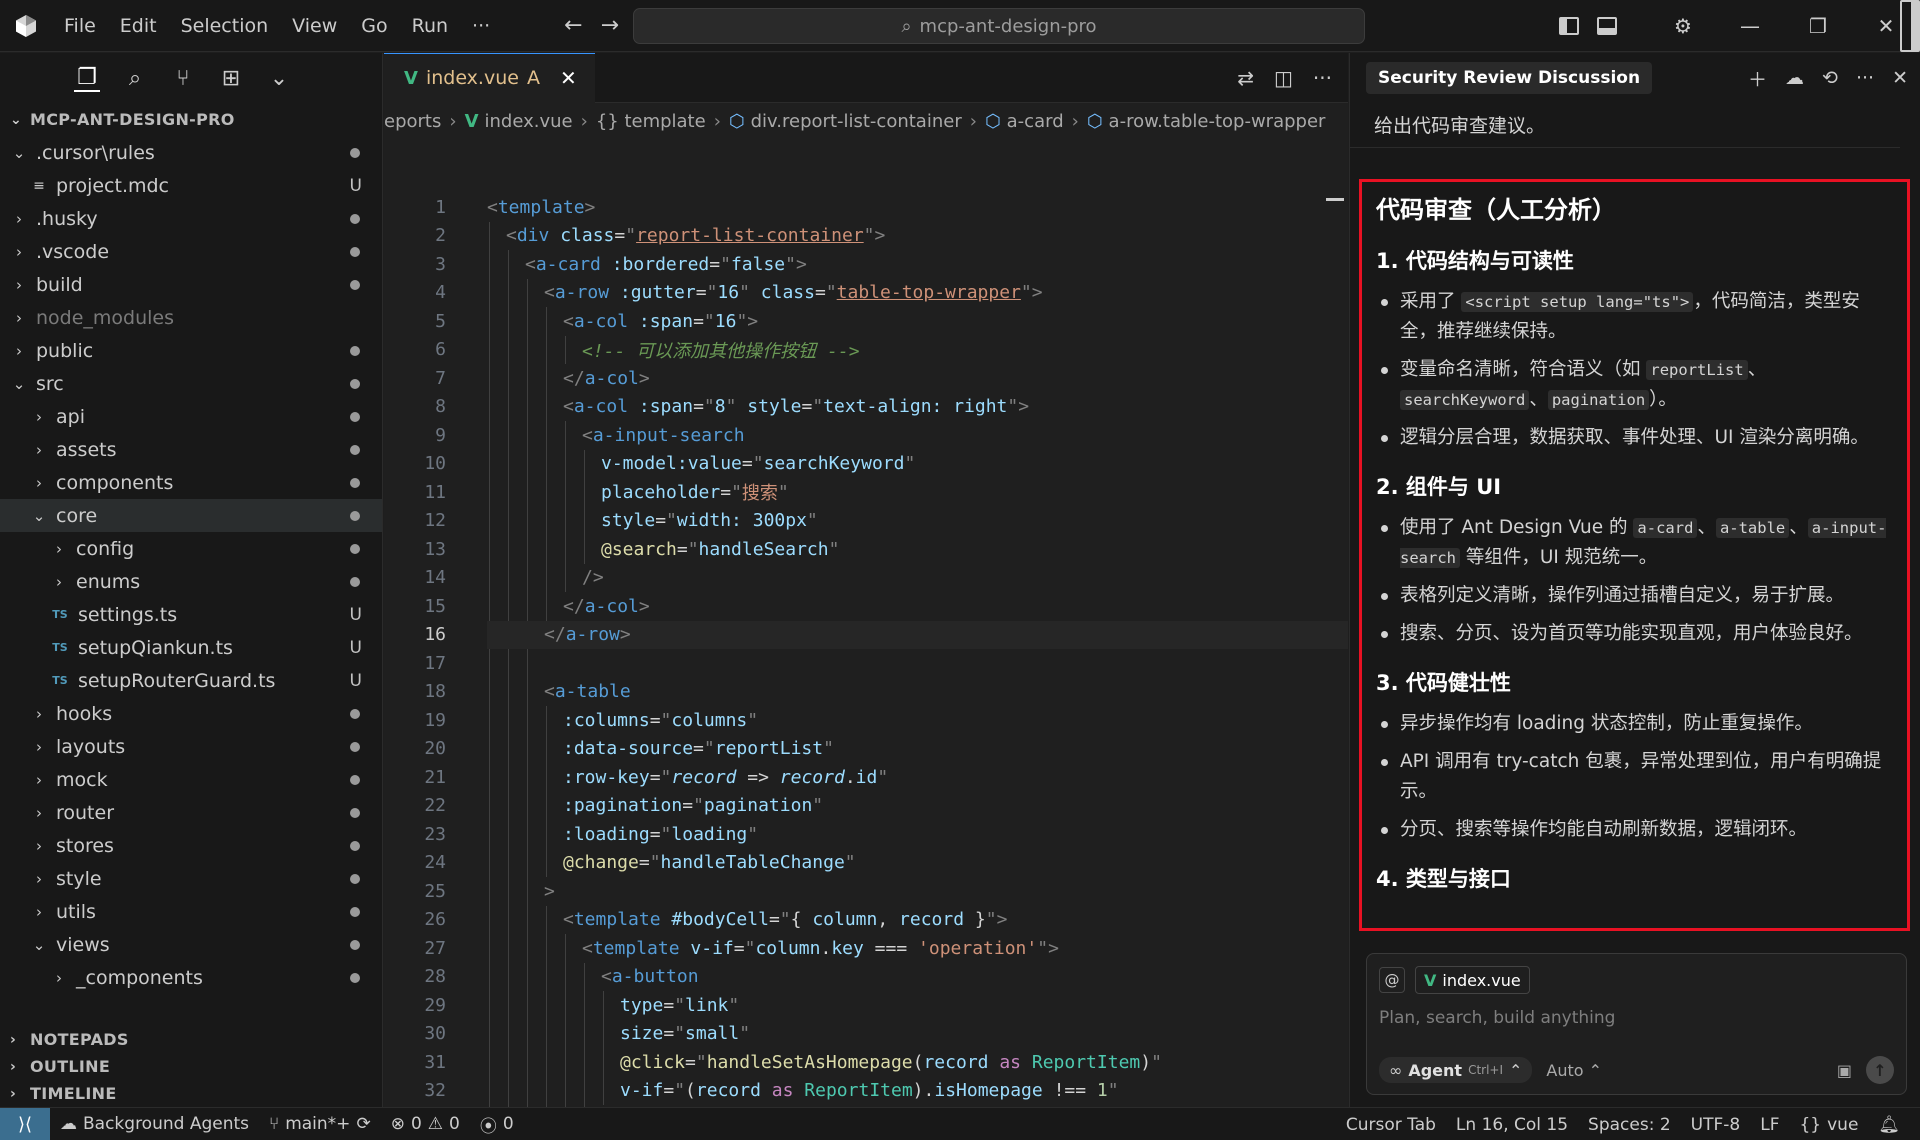  I want to click on more-views-chevron-icon: ⌄, so click(279, 78).